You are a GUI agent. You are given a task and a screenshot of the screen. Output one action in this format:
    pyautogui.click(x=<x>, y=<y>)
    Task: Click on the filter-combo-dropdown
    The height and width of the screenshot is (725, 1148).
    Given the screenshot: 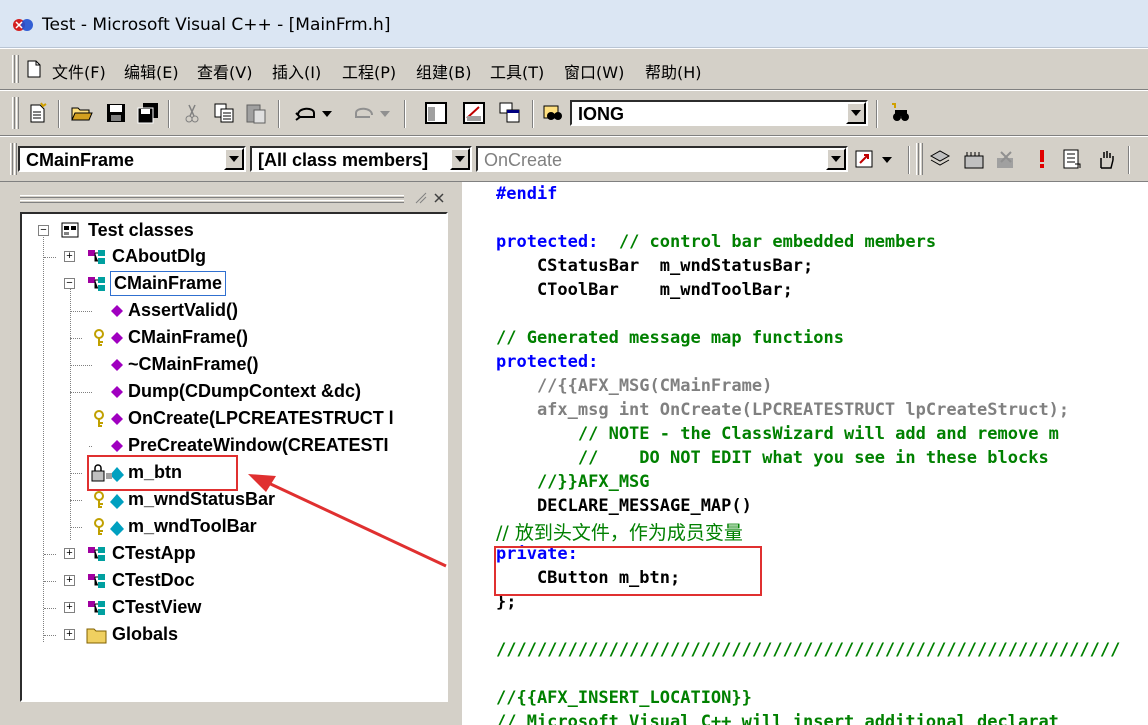 What is the action you would take?
    pyautogui.click(x=460, y=159)
    